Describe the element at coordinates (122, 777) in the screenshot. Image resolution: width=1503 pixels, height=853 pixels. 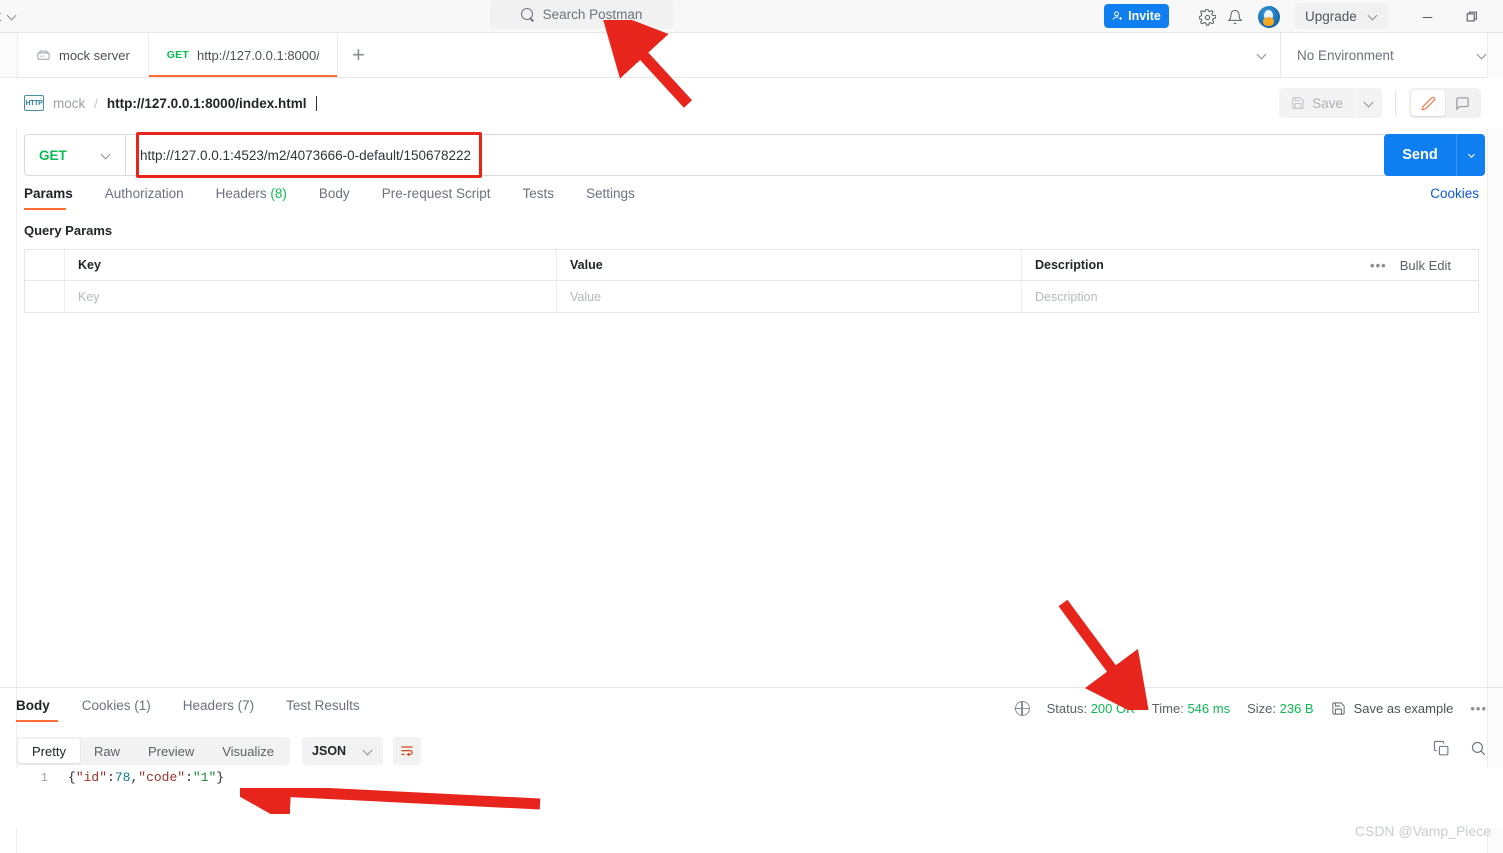
I see `token-value-id: 78` at that location.